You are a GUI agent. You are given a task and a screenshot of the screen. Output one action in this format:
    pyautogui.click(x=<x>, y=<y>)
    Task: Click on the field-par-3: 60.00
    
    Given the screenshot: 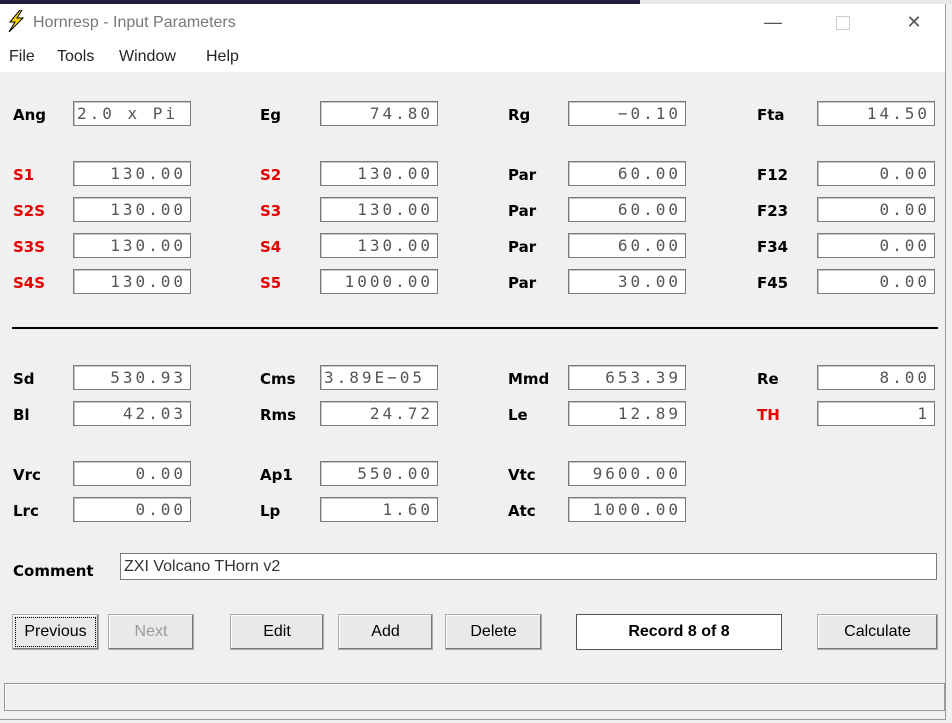 What is the action you would take?
    pyautogui.click(x=627, y=245)
    